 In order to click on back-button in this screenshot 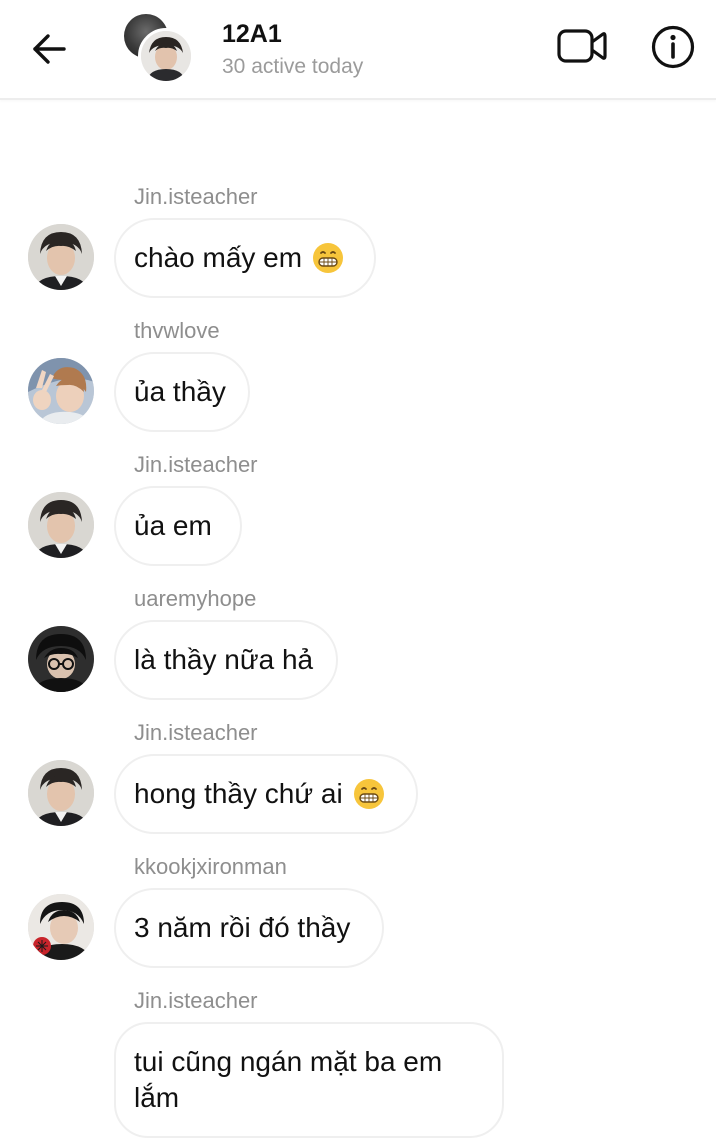, I will do `click(49, 49)`.